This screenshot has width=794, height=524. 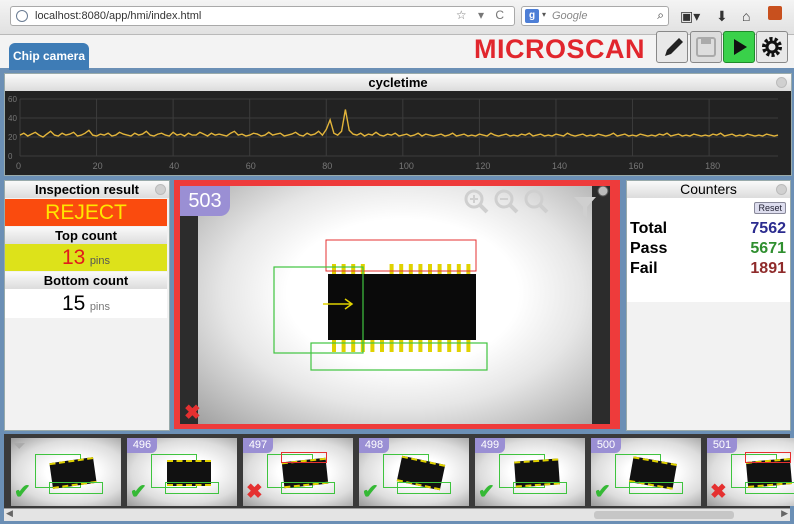 I want to click on scroll-left-icon: ◀, so click(x=9, y=513).